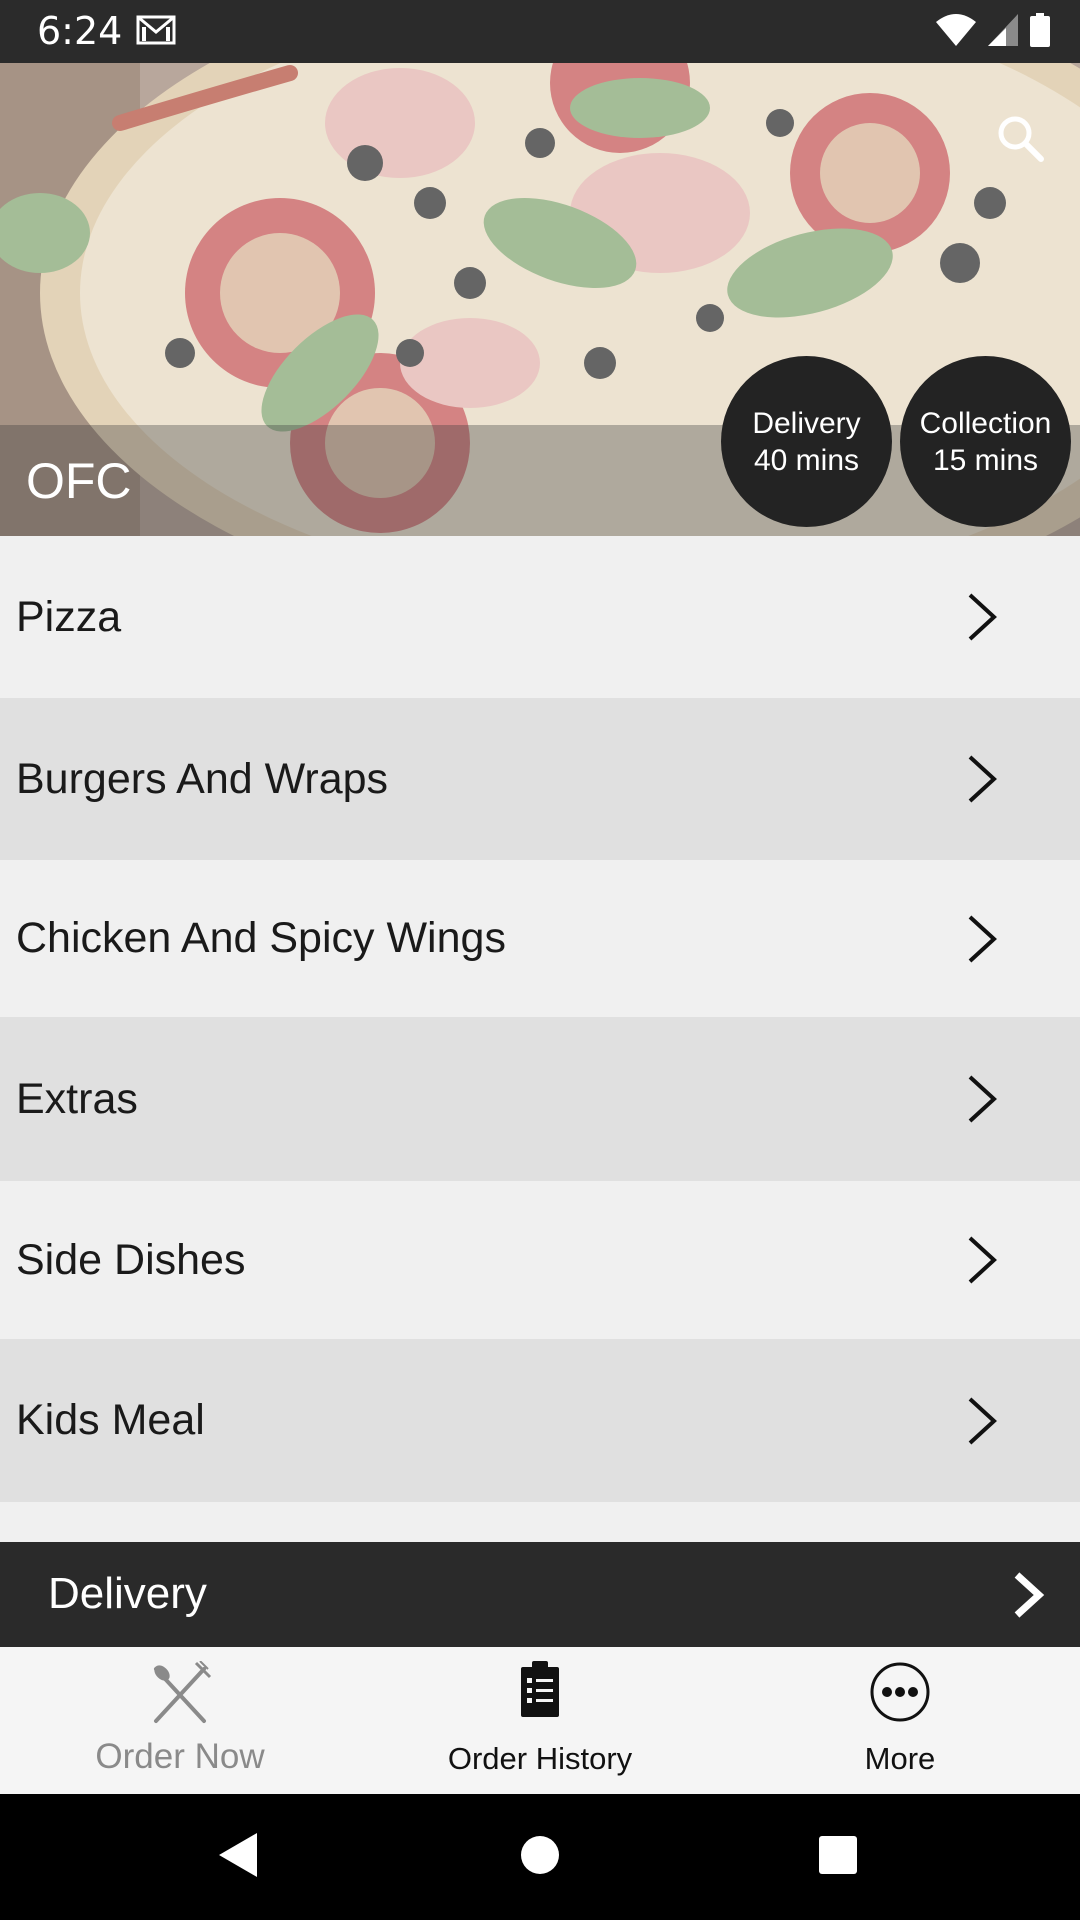 Image resolution: width=1080 pixels, height=1920 pixels. I want to click on fork-knife-icon, so click(183, 1692).